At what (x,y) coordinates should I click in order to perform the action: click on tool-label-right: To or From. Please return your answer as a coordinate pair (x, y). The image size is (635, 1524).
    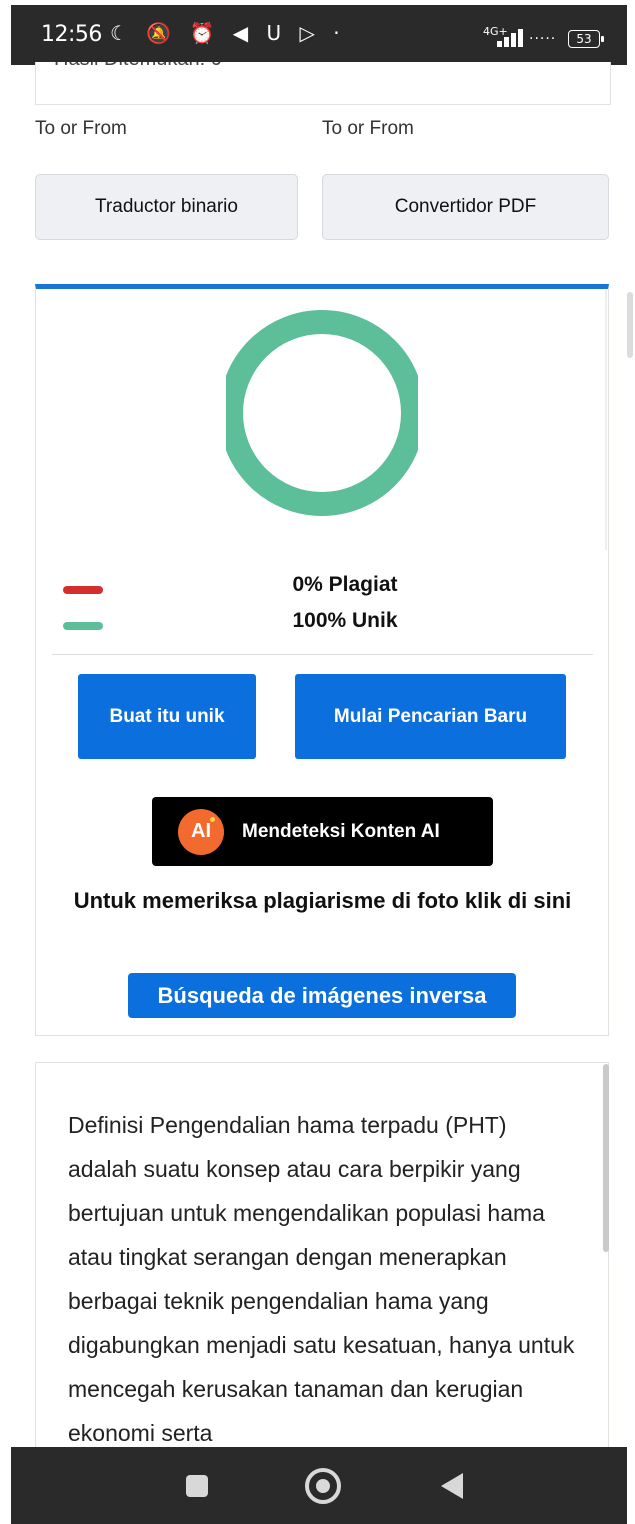
    Looking at the image, I should click on (368, 128).